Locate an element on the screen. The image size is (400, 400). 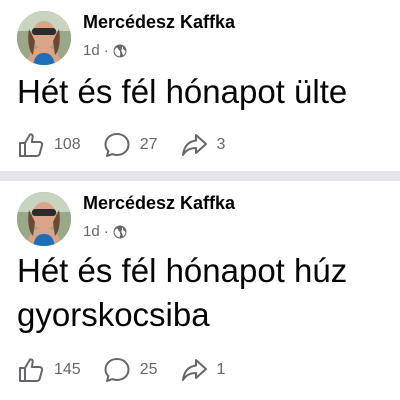
comment-count: 27 is located at coordinates (148, 144).